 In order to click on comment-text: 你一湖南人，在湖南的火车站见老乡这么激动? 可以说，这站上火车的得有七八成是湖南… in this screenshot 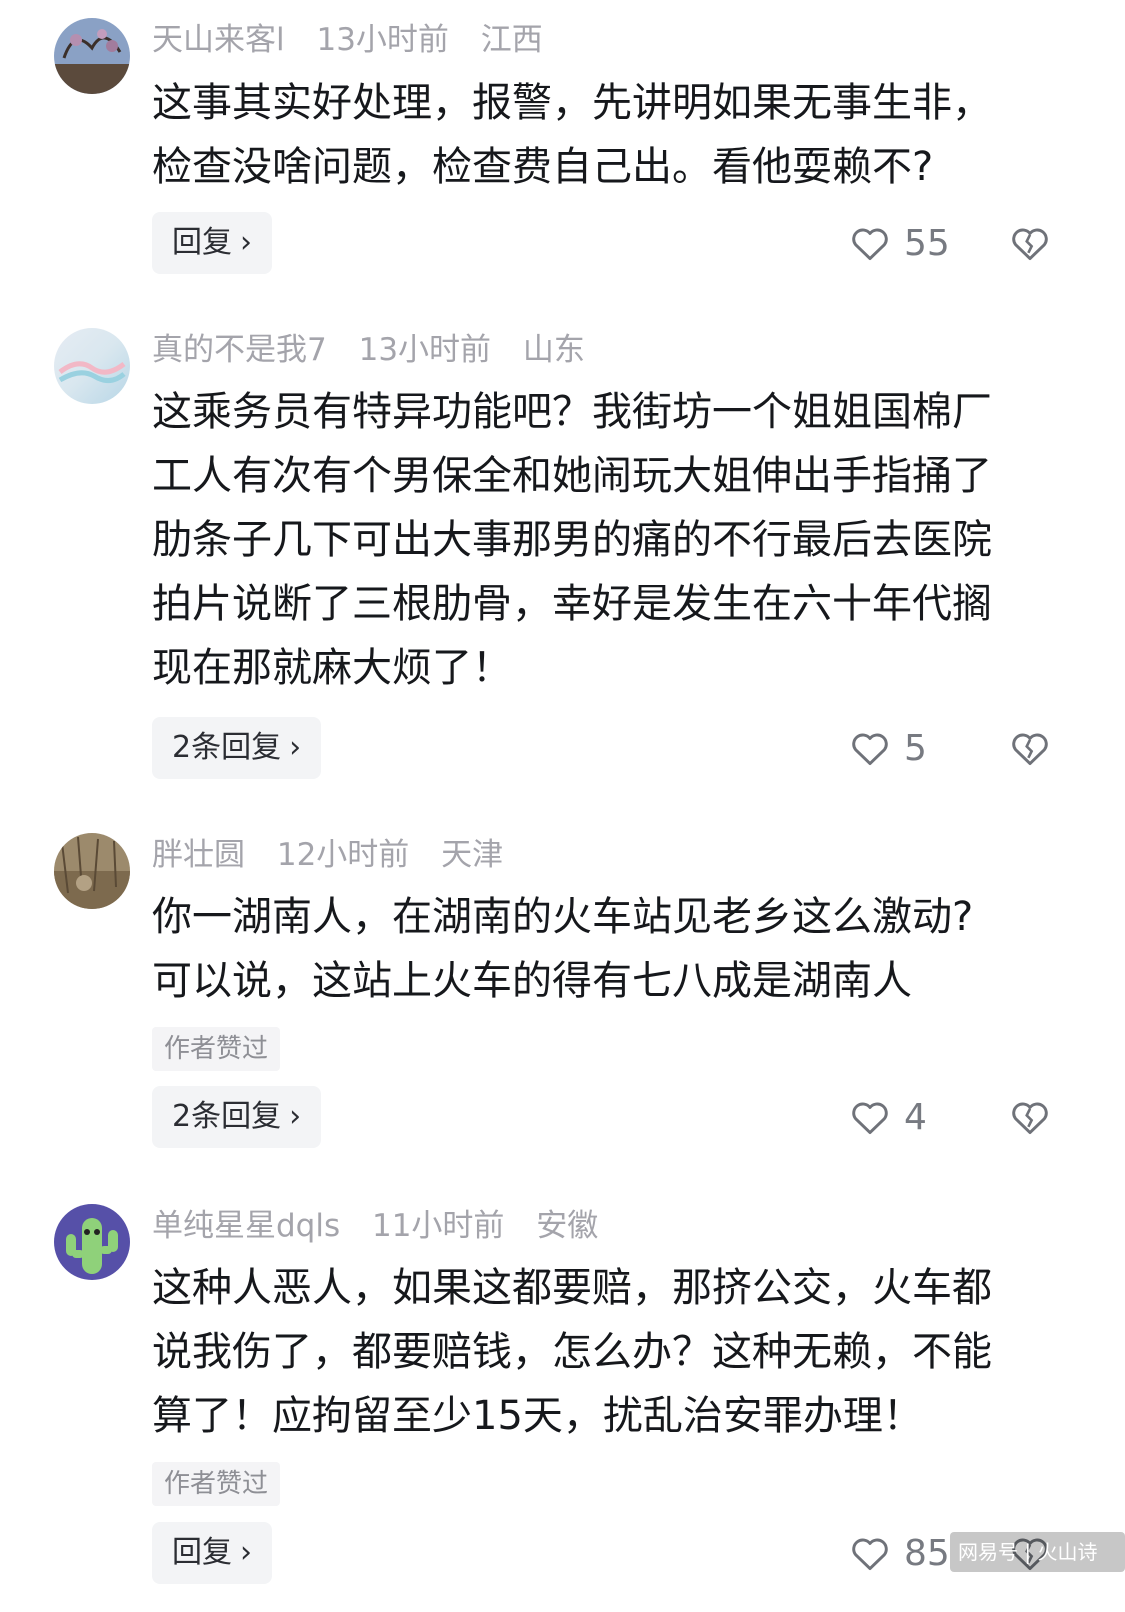, I will do `click(607, 949)`.